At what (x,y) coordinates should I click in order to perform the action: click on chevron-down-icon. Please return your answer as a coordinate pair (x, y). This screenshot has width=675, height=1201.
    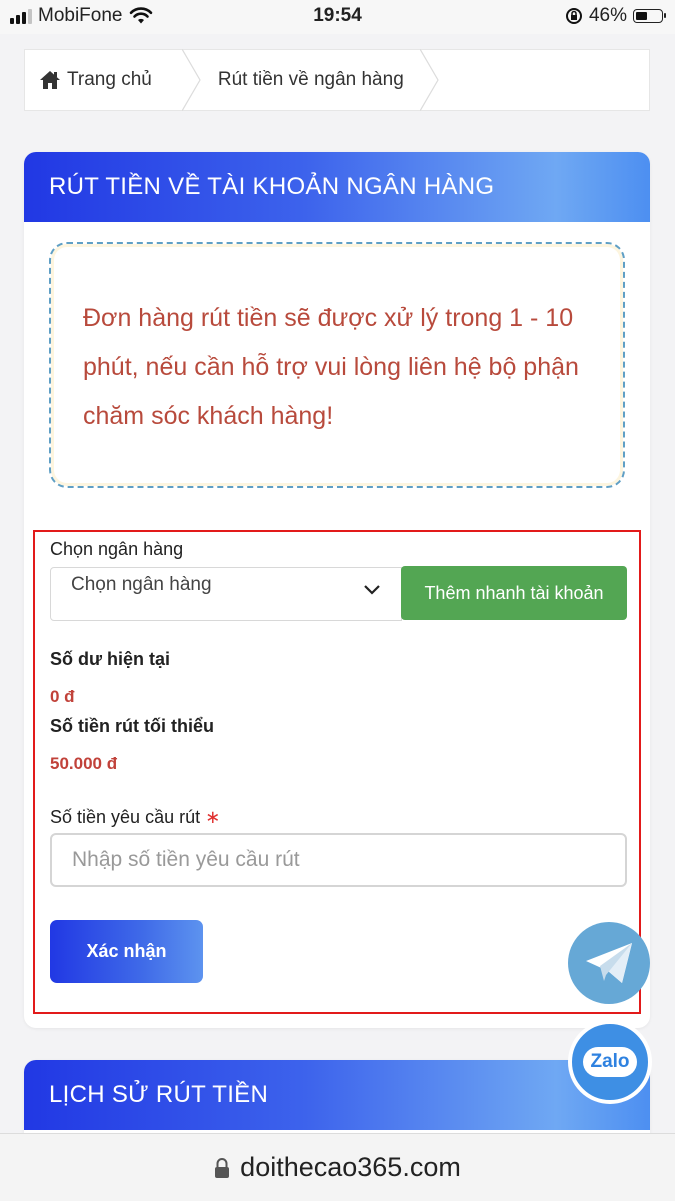
    Looking at the image, I should click on (372, 590).